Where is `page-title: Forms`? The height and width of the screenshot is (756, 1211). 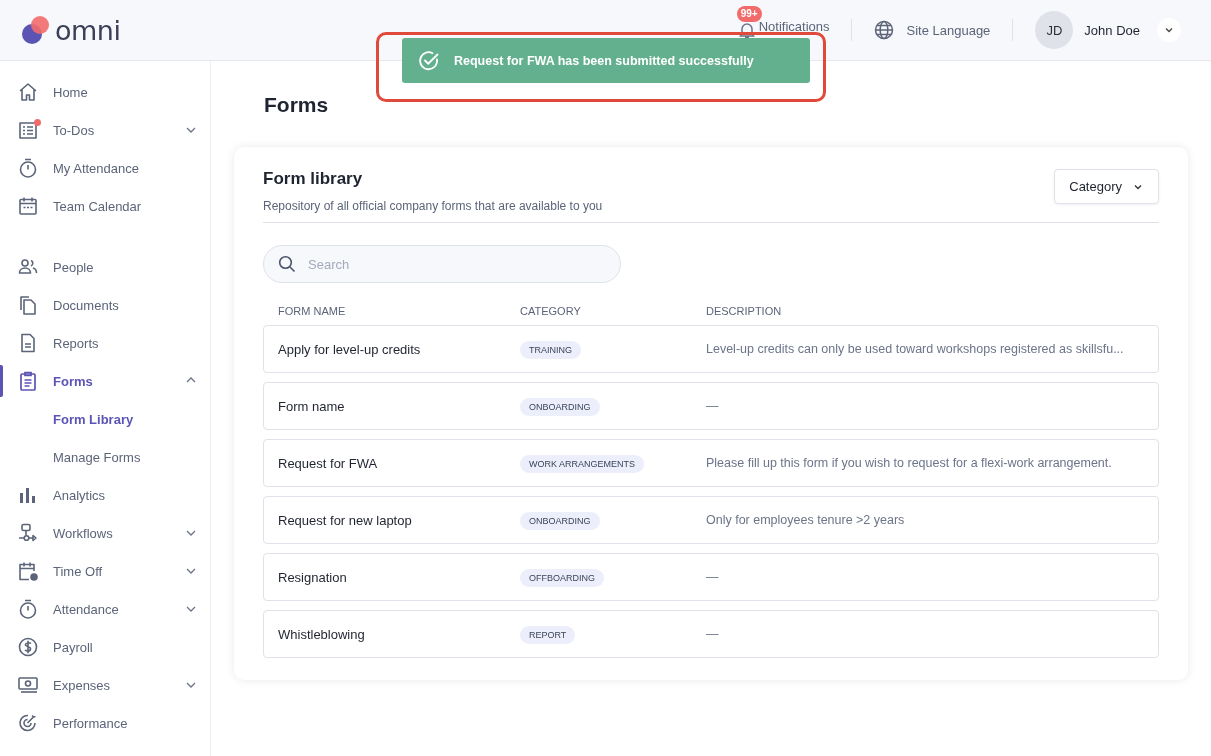 page-title: Forms is located at coordinates (297, 105).